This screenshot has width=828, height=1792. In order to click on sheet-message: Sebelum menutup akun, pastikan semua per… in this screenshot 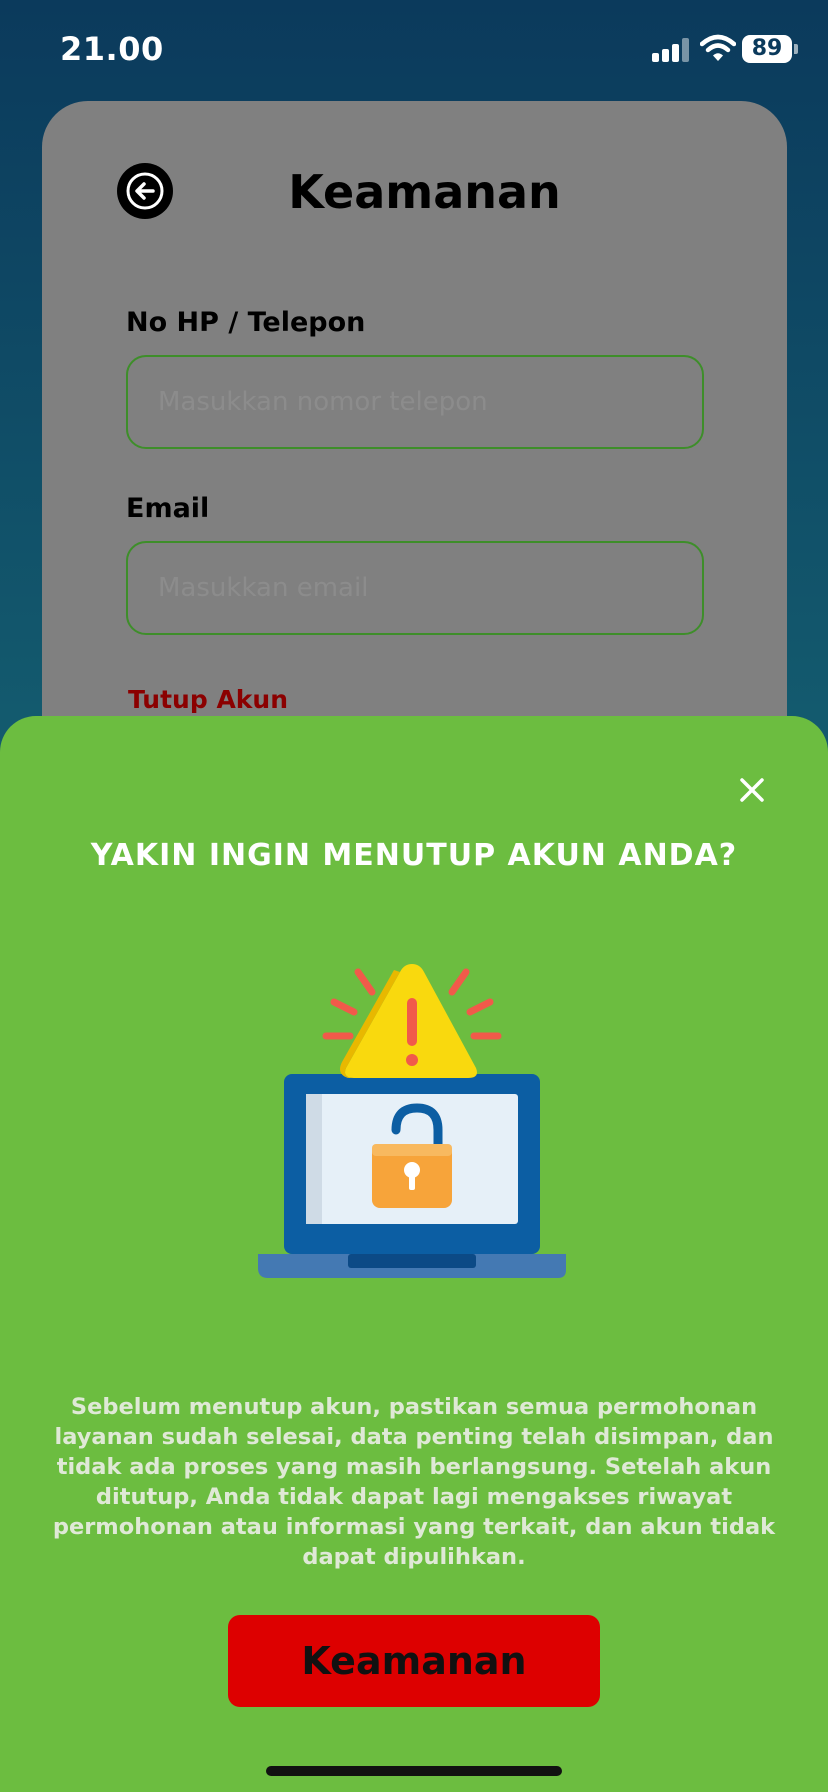, I will do `click(414, 1482)`.